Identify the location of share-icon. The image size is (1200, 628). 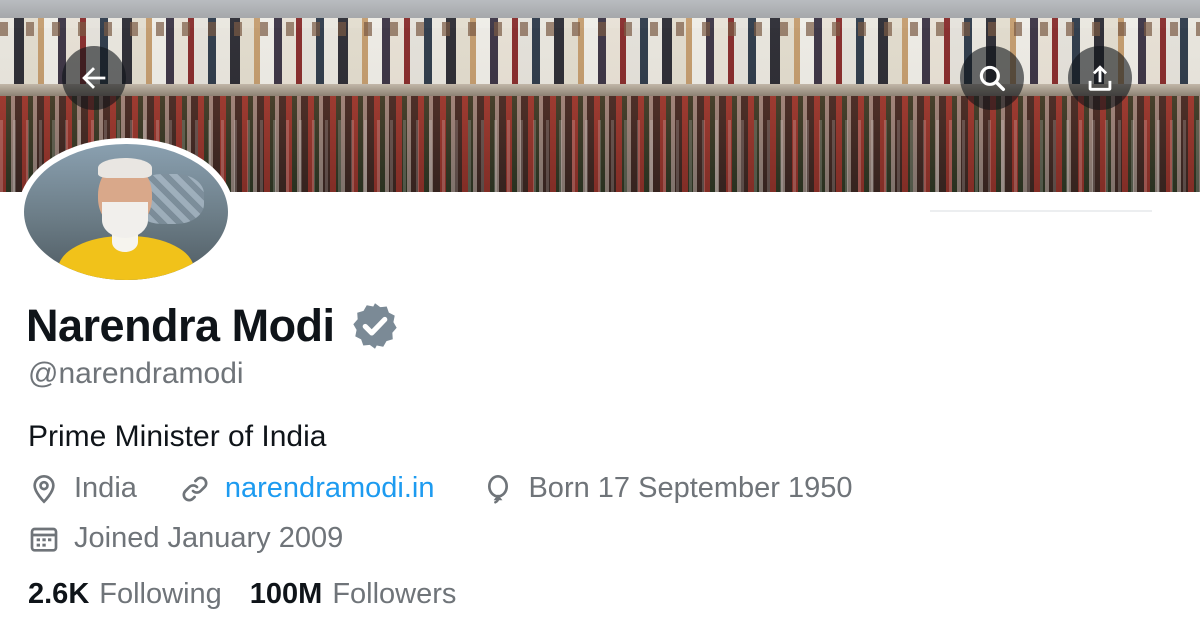
(1100, 78).